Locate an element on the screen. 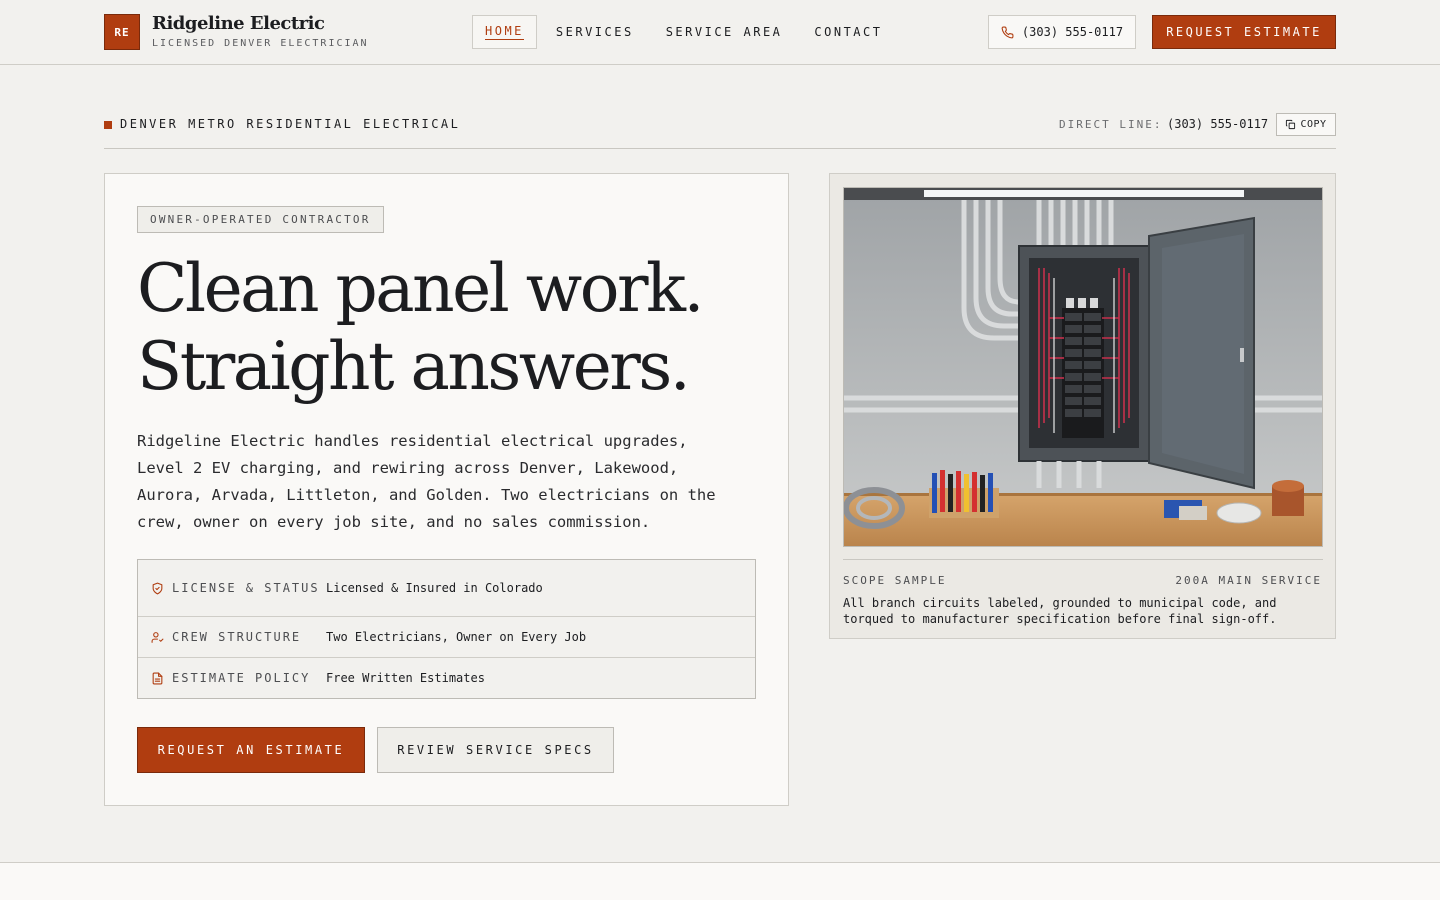  scope-spec: 200A MAIN SERVICE is located at coordinates (1248, 580).